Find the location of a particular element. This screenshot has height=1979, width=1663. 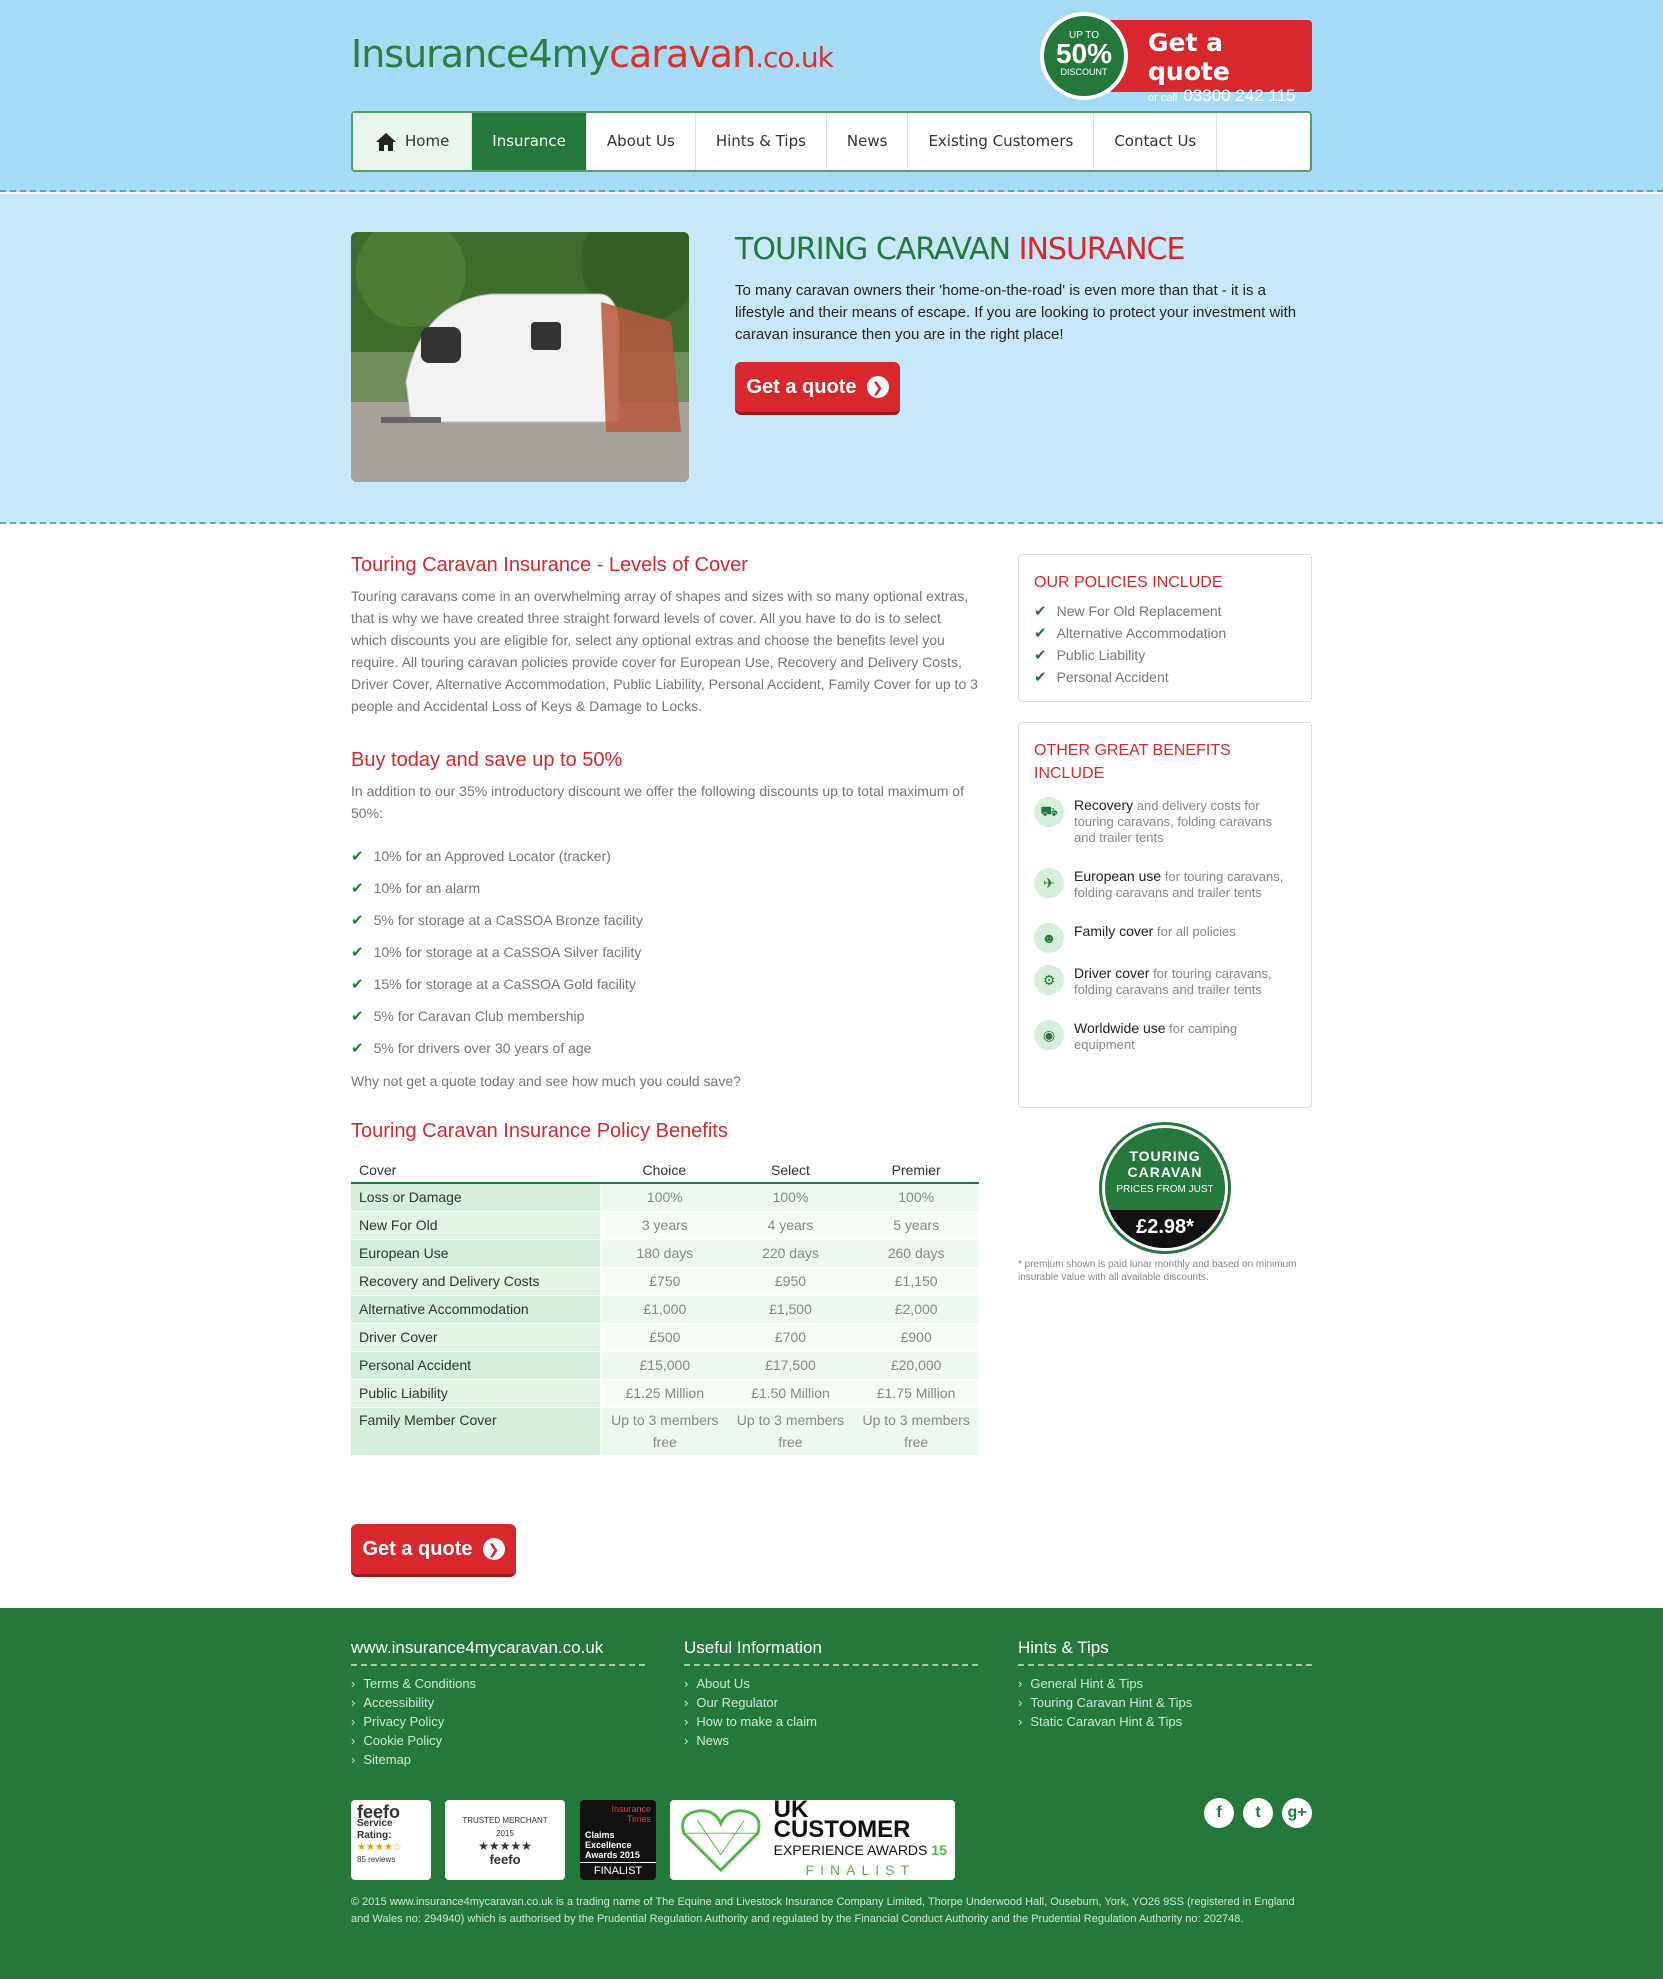

cell: £700 is located at coordinates (790, 1337).